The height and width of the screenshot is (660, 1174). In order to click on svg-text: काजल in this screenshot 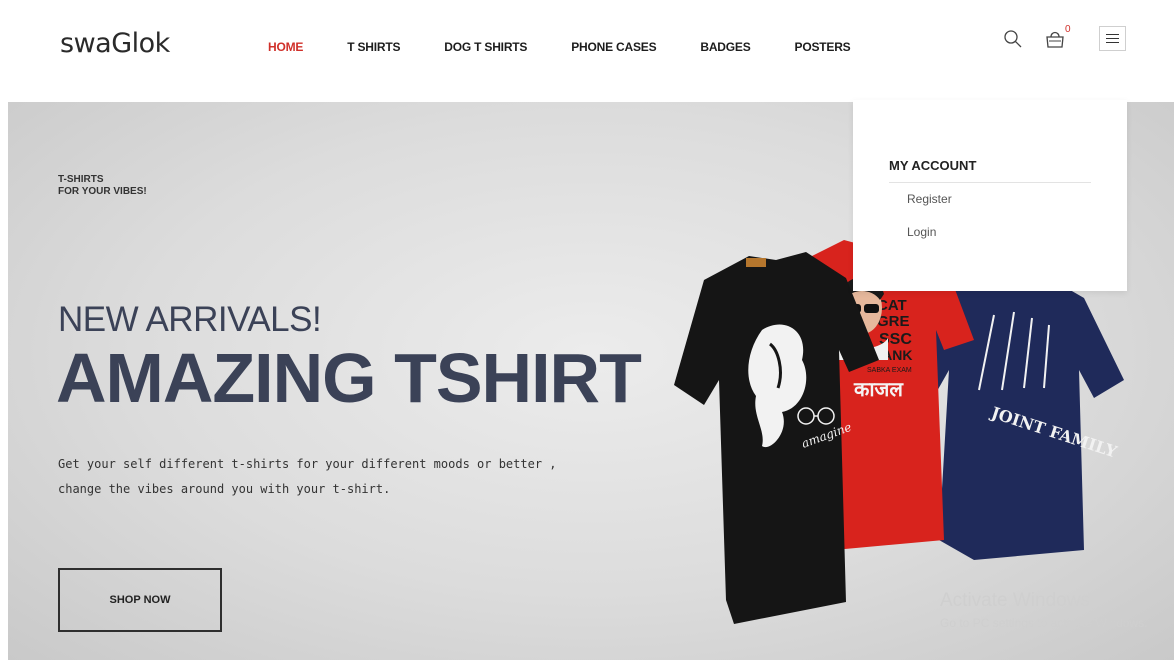, I will do `click(878, 389)`.